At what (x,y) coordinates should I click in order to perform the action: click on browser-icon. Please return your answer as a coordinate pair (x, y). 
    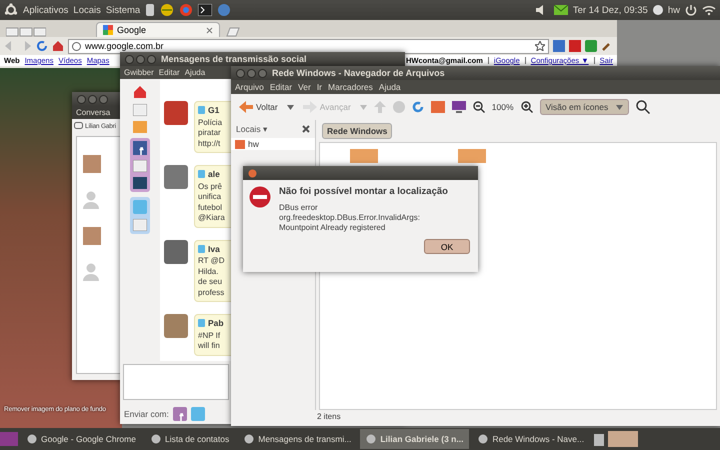
    Looking at the image, I should click on (186, 10).